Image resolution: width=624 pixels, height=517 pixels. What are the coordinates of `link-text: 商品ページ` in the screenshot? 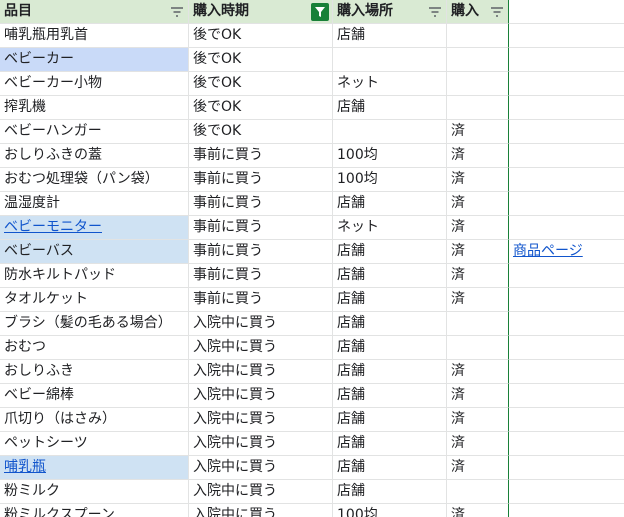 It's located at (548, 251).